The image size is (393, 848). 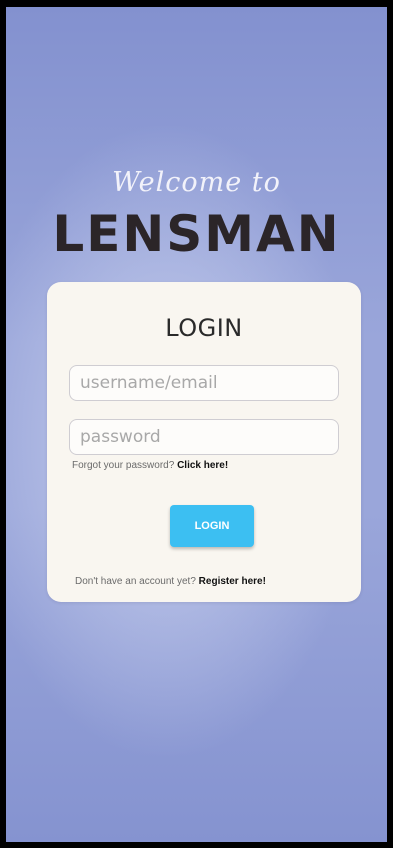 I want to click on welcome-text: Welcome to, so click(x=196, y=182).